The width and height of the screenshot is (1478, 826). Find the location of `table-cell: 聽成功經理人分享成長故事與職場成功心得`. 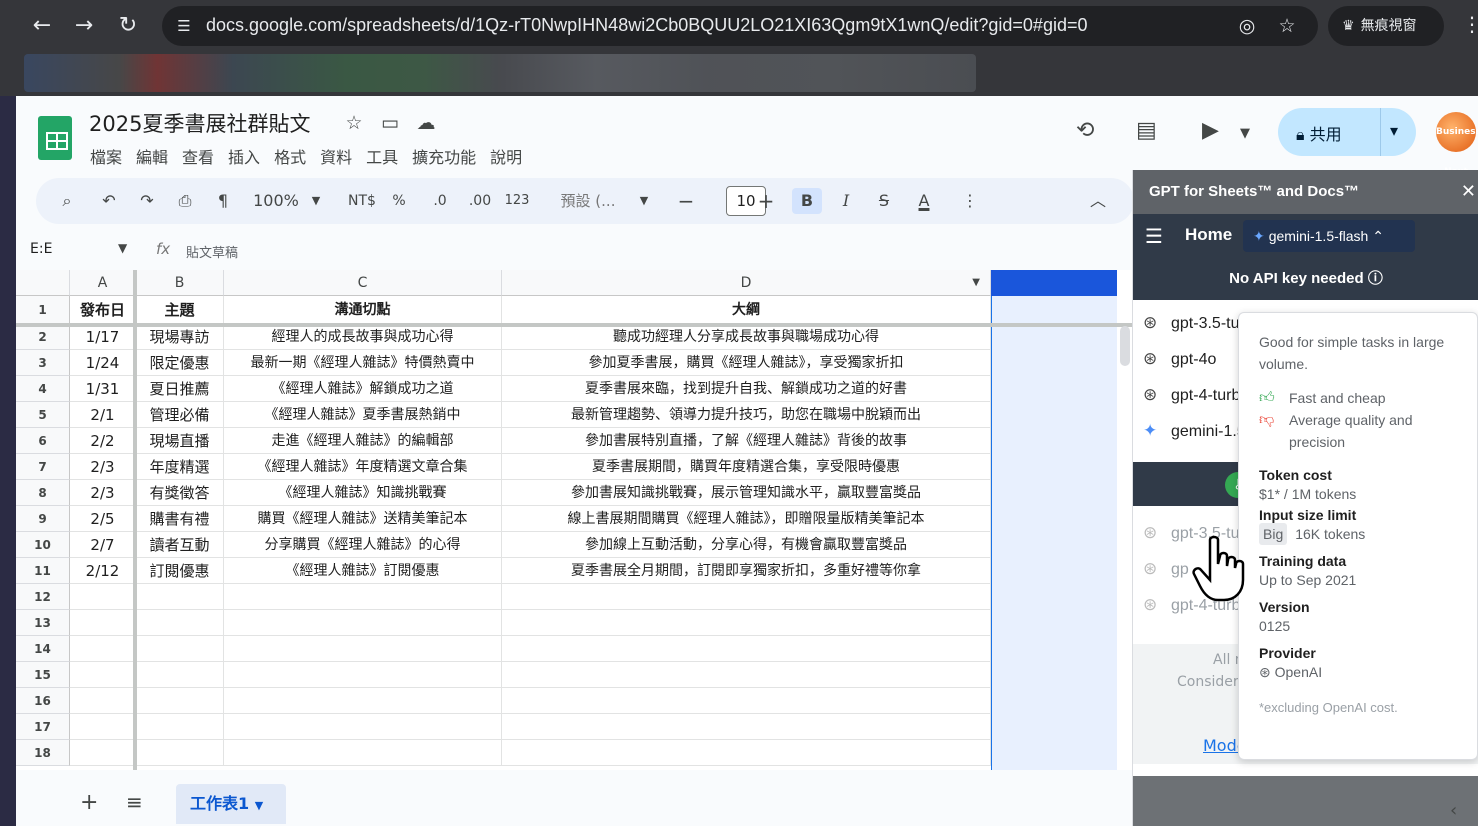

table-cell: 聽成功經理人分享成長故事與職場成功心得 is located at coordinates (746, 337).